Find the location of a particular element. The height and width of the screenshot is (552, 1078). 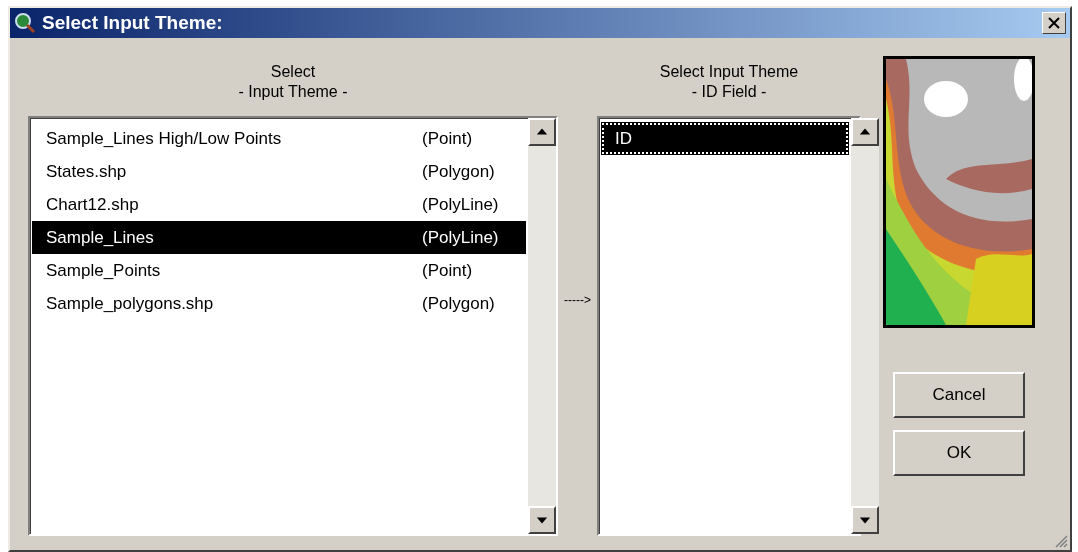

theme-name: Chart12.shp is located at coordinates (93, 204).